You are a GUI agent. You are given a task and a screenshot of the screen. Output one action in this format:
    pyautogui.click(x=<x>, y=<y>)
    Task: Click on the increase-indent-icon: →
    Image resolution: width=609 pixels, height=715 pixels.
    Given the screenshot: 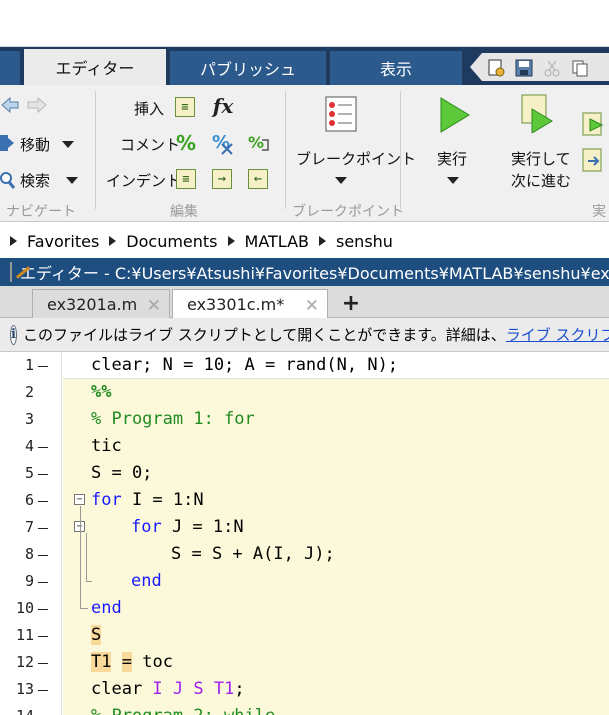 What is the action you would take?
    pyautogui.click(x=222, y=179)
    